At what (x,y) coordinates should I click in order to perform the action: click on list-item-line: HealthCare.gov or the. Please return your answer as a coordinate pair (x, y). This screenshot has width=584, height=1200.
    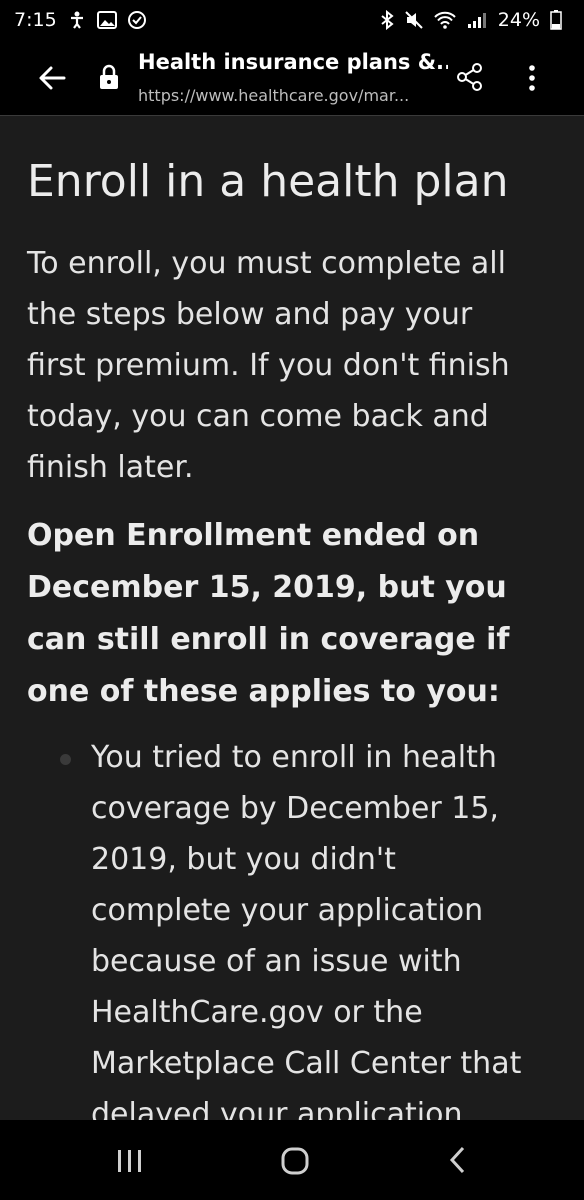
    Looking at the image, I should click on (257, 1012).